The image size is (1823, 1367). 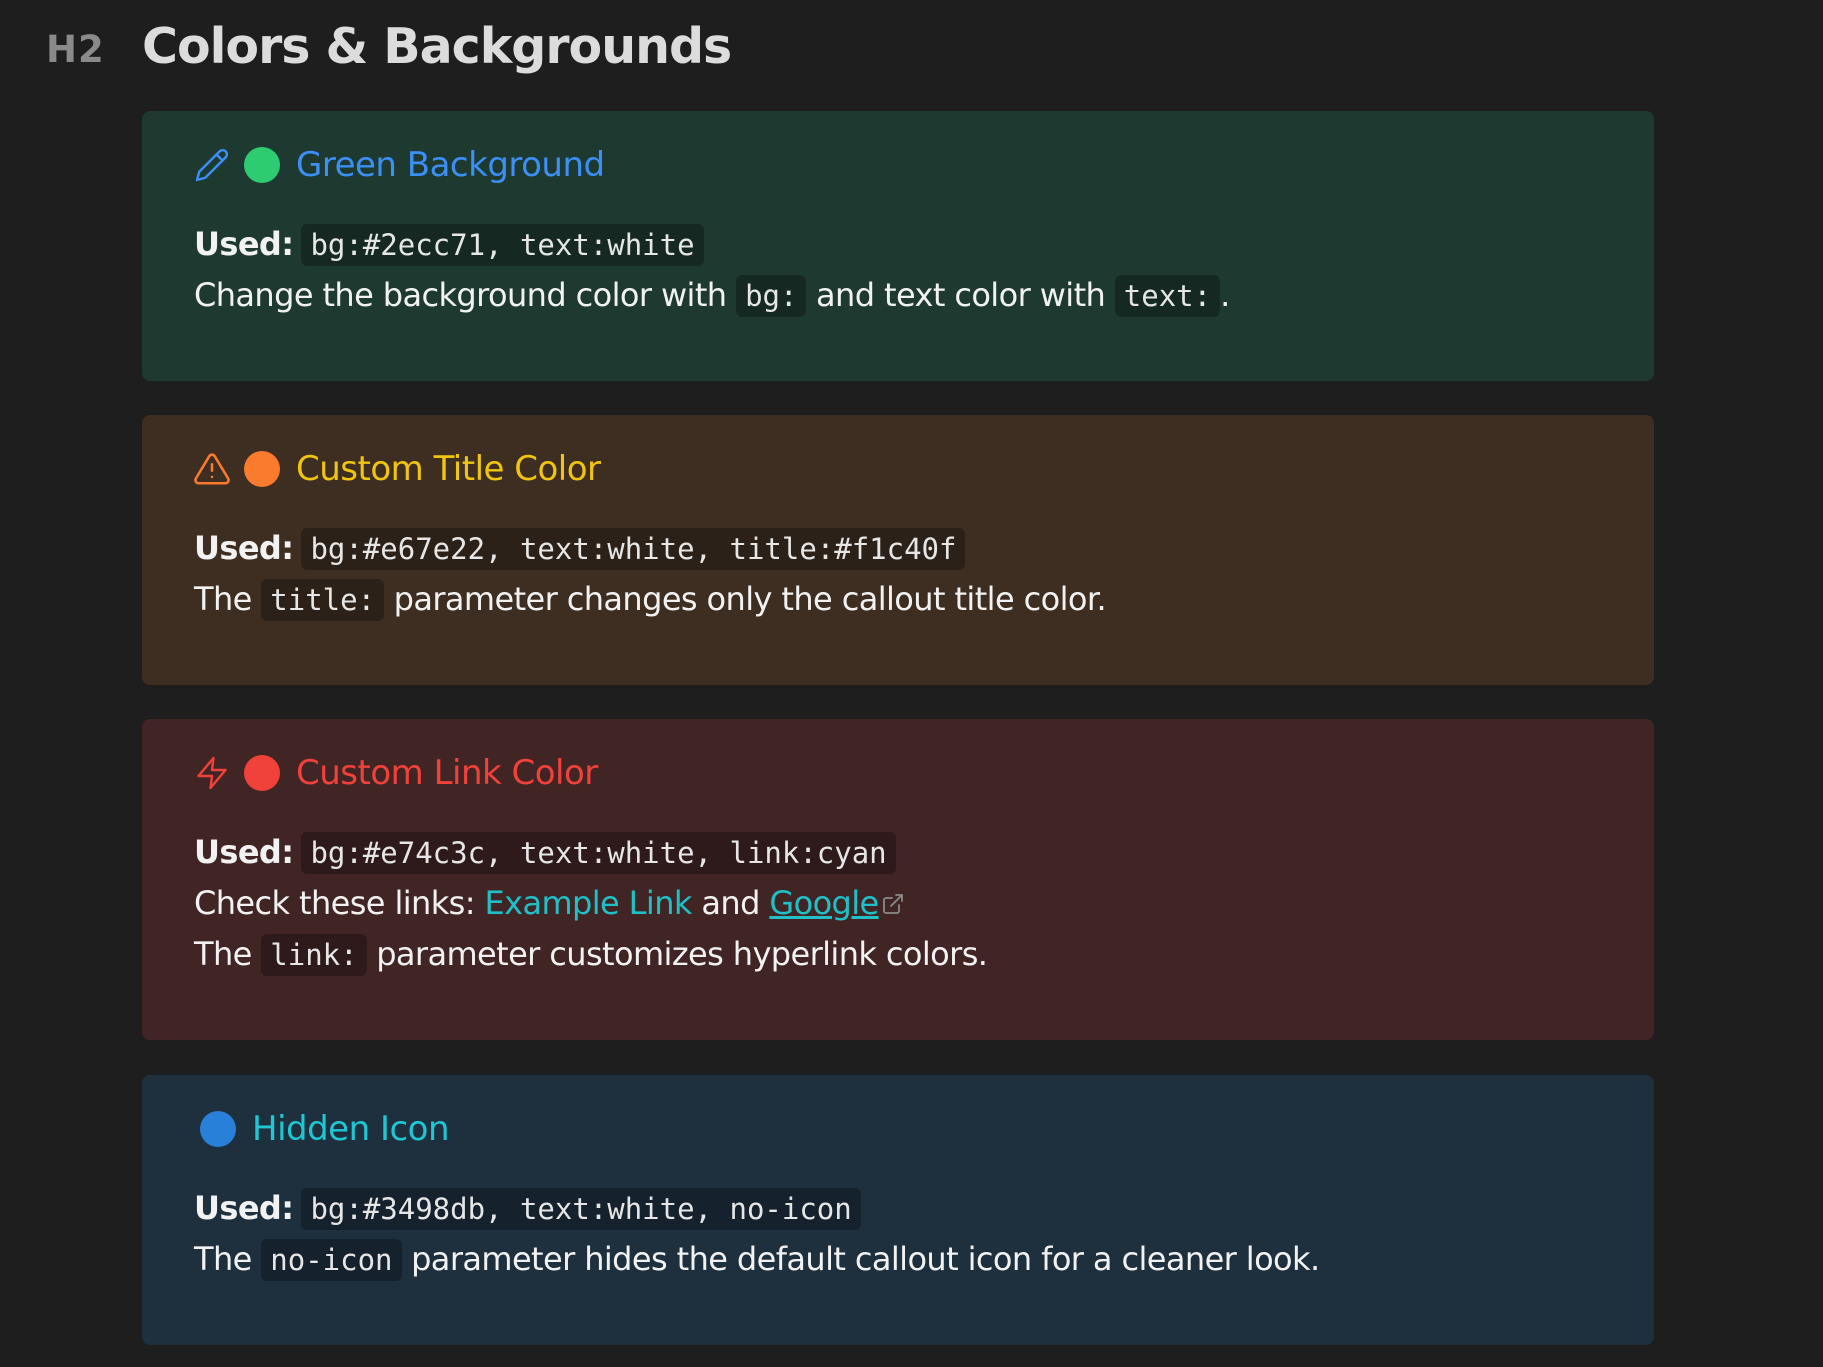 I want to click on inline-code: bg:, so click(x=771, y=296).